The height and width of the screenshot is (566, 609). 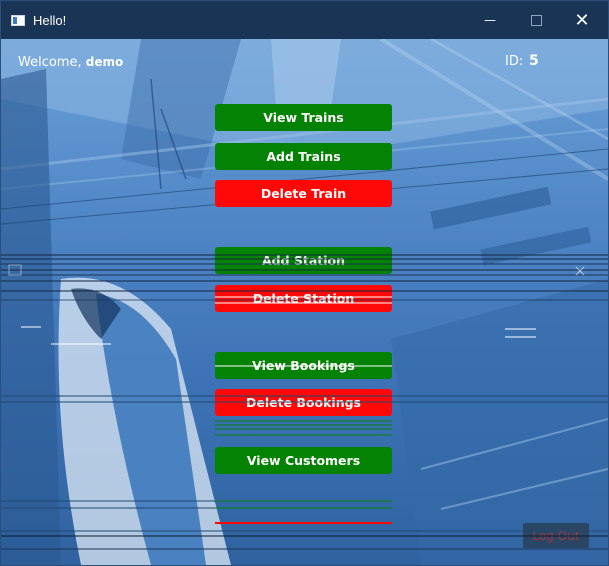 What do you see at coordinates (304, 20) in the screenshot?
I see `title-bar: Hello! — ✕` at bounding box center [304, 20].